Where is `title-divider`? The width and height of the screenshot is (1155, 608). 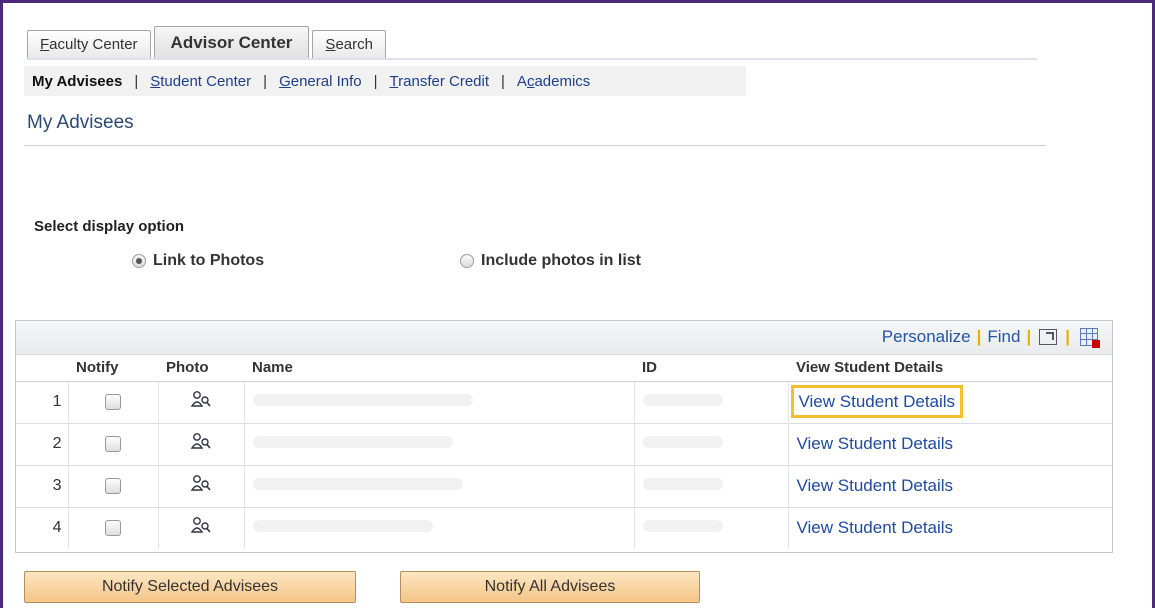
title-divider is located at coordinates (535, 145).